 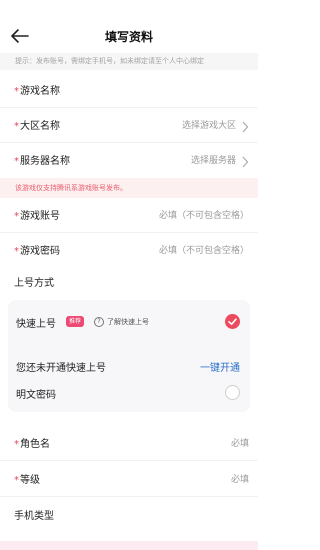 I want to click on field-login-method: 上号方式, so click(x=129, y=282).